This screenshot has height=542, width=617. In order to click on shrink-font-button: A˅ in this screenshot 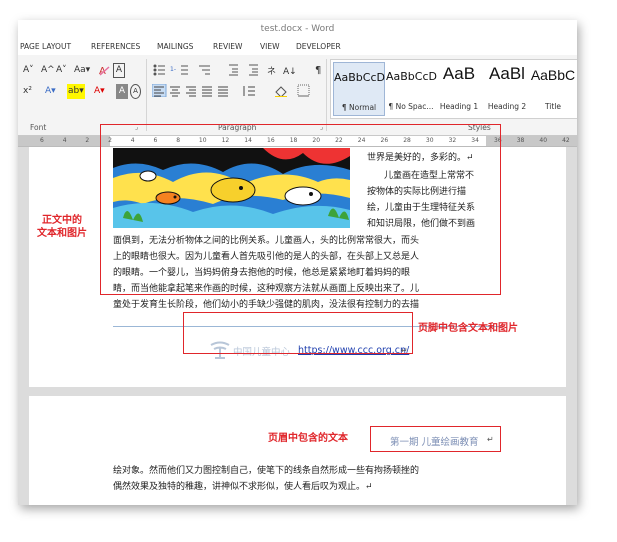, I will do `click(61, 70)`.